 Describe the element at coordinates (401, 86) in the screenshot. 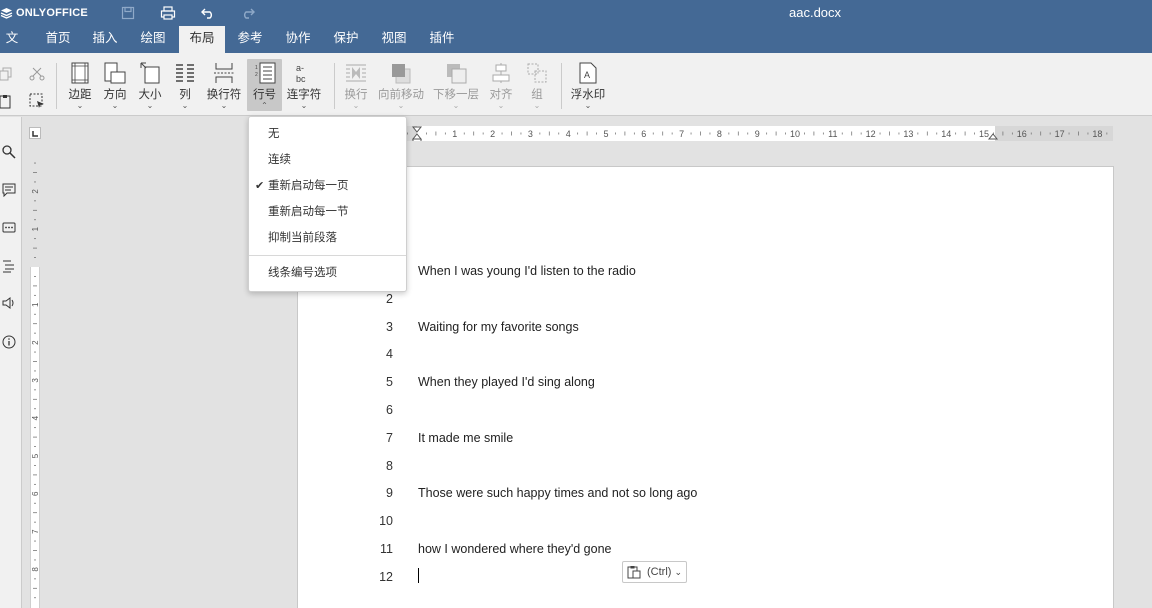

I see `bring-forward-button: 向前移动 ⌄` at that location.